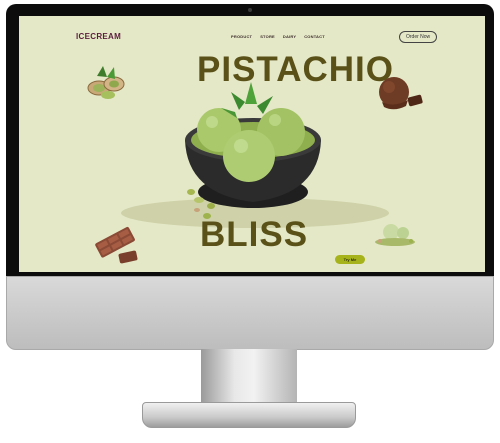 Image resolution: width=500 pixels, height=443 pixels. I want to click on hero-title-bottom: BLISS, so click(254, 234).